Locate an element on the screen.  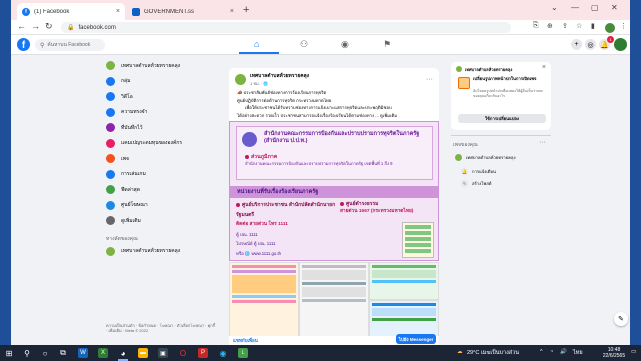
sidebar-item: กลุ่ม is located at coordinates (163, 82).